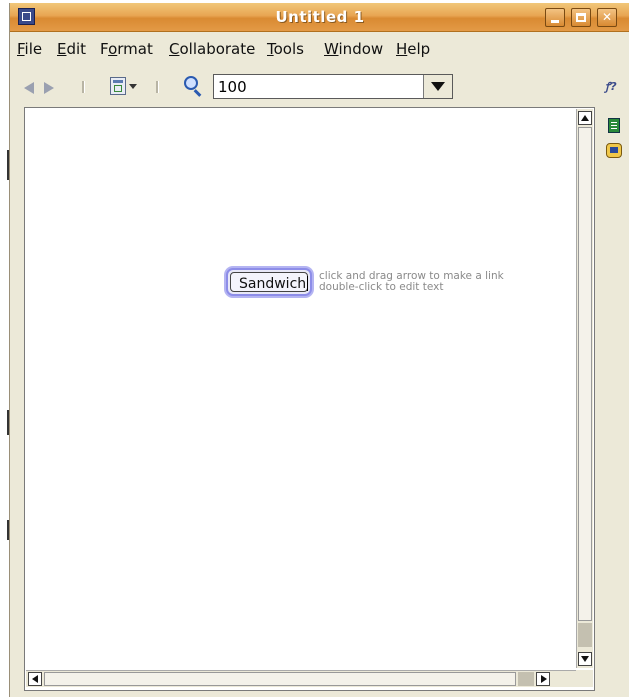  Describe the element at coordinates (585, 118) in the screenshot. I see `scroll-up-button` at that location.